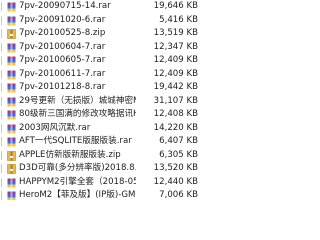  What do you see at coordinates (175, 168) in the screenshot?
I see `file-size: 13,520 KB` at bounding box center [175, 168].